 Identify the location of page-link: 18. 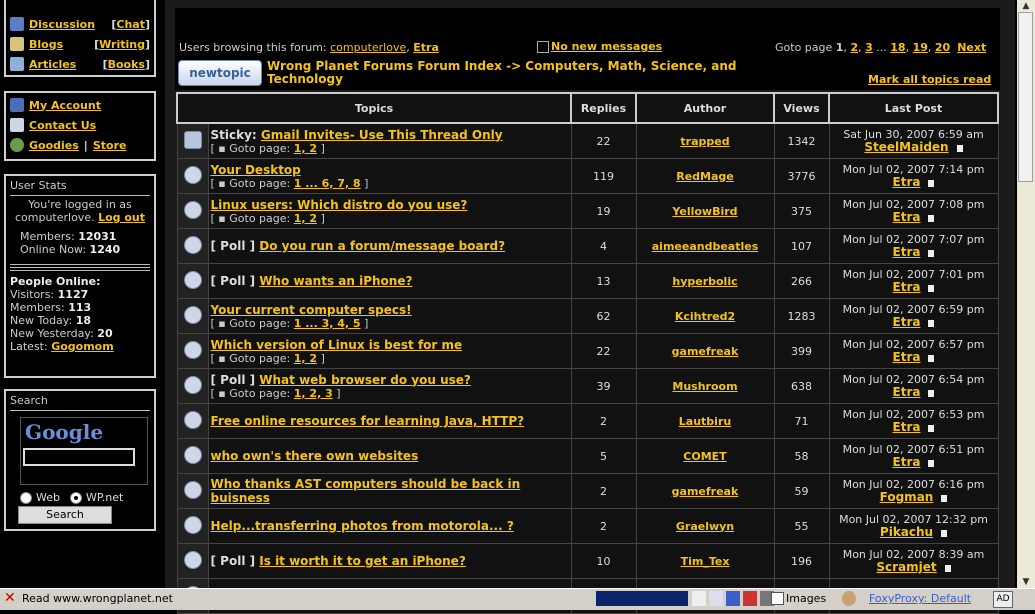
(897, 47).